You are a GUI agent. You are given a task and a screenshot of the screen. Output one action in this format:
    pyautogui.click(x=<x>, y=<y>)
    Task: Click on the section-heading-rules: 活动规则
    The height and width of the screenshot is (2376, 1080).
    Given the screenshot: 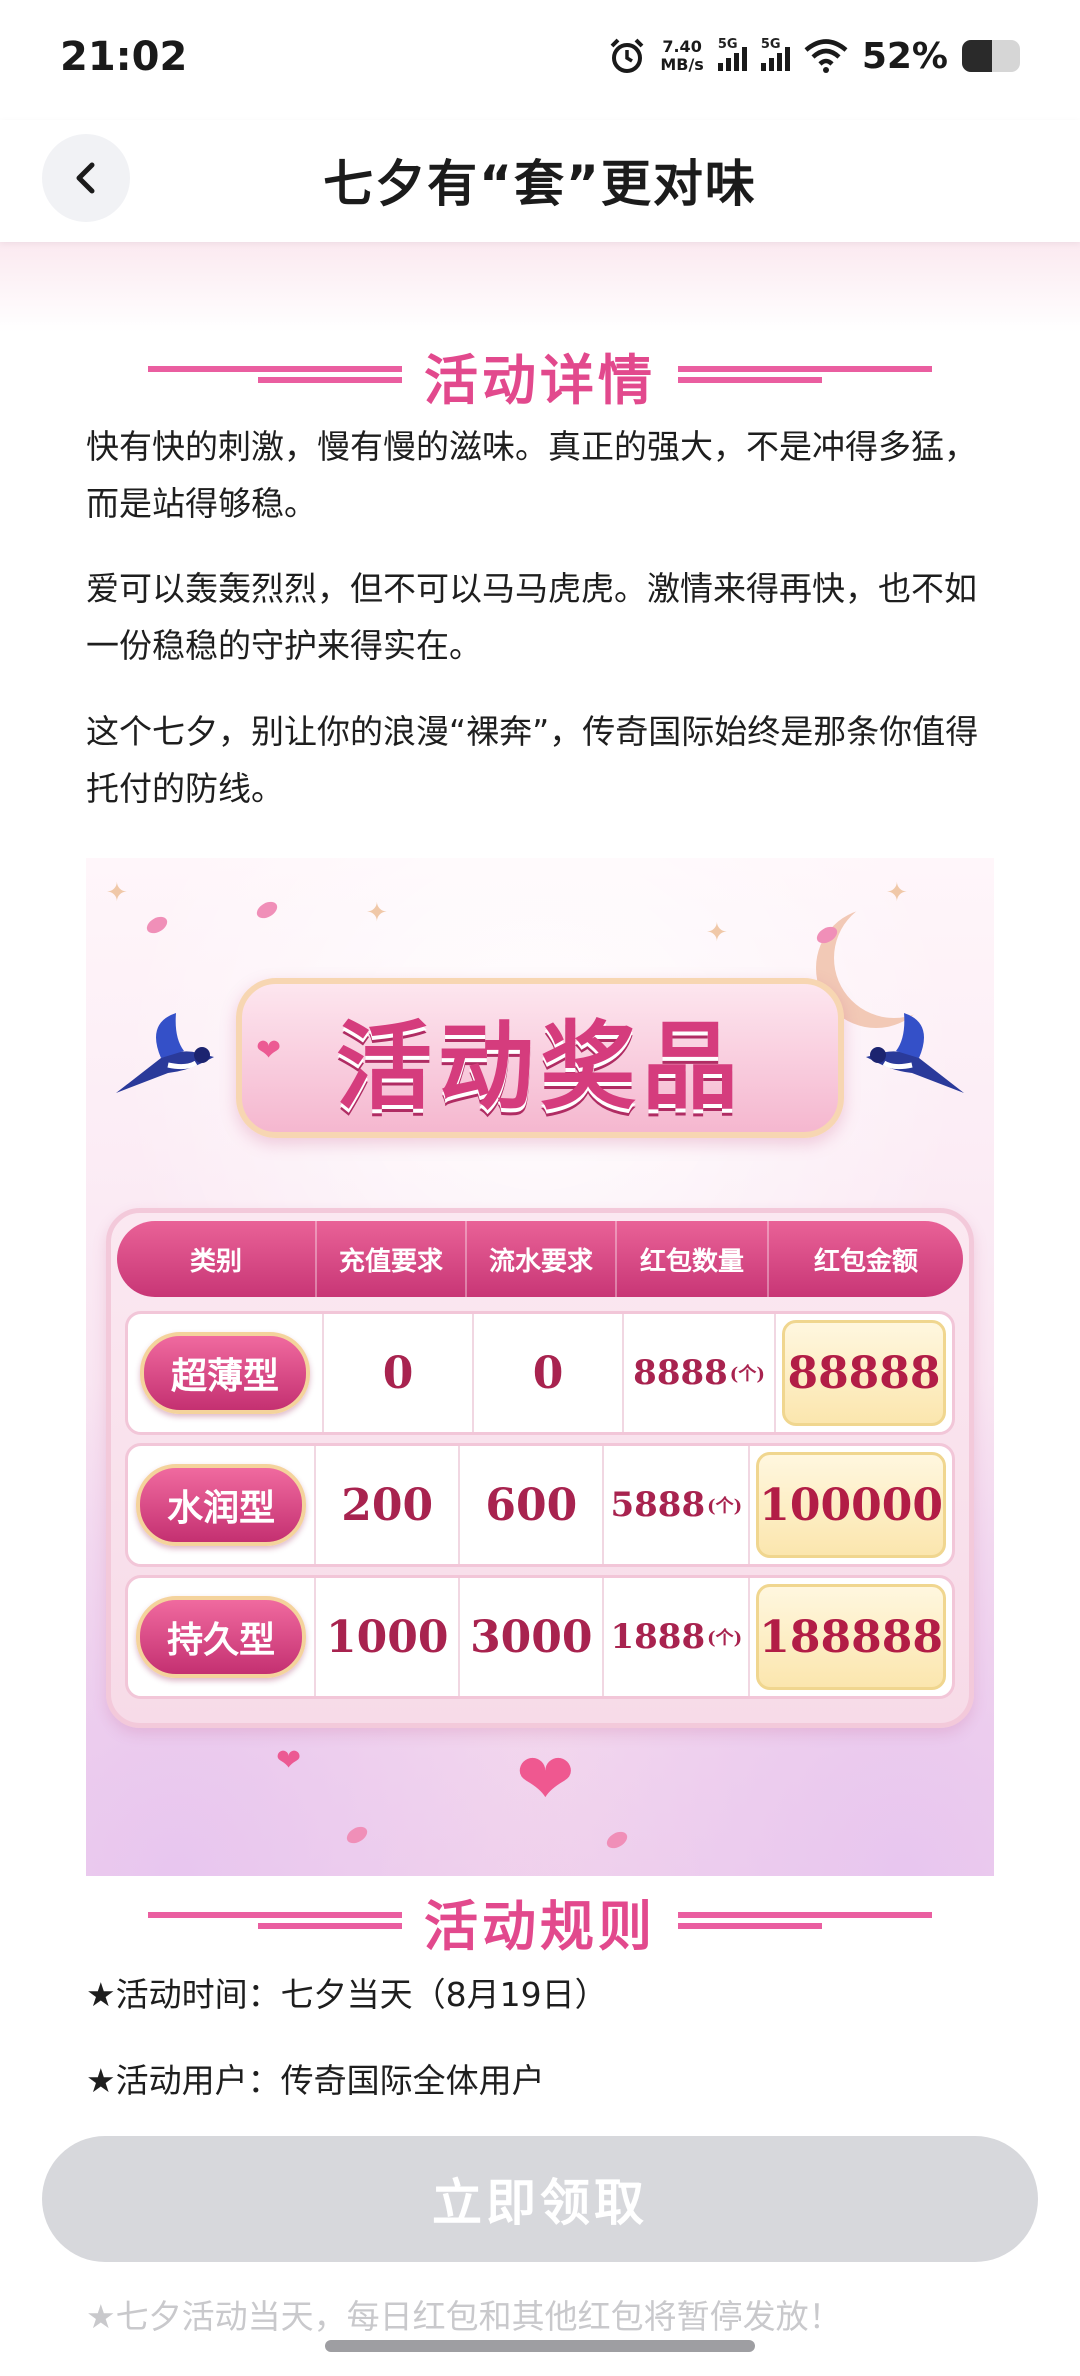 What is the action you would take?
    pyautogui.click(x=540, y=1922)
    